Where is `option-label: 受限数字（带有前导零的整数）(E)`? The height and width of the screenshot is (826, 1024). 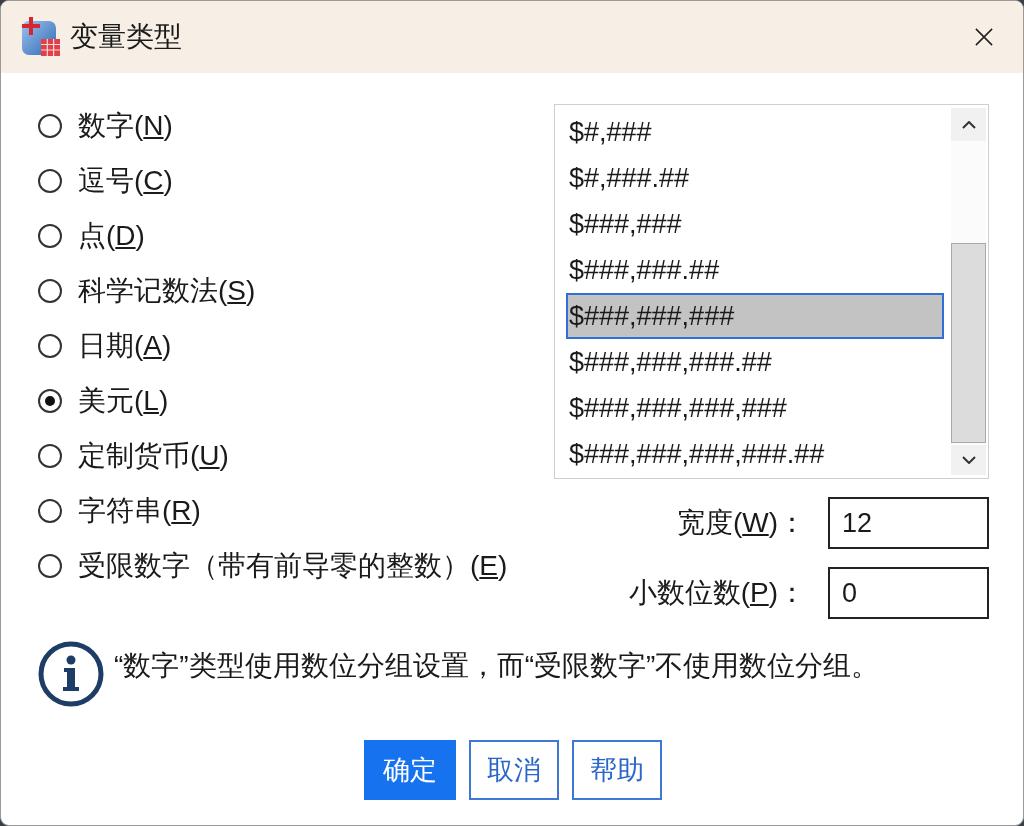
option-label: 受限数字（带有前导零的整数）(E) is located at coordinates (293, 565).